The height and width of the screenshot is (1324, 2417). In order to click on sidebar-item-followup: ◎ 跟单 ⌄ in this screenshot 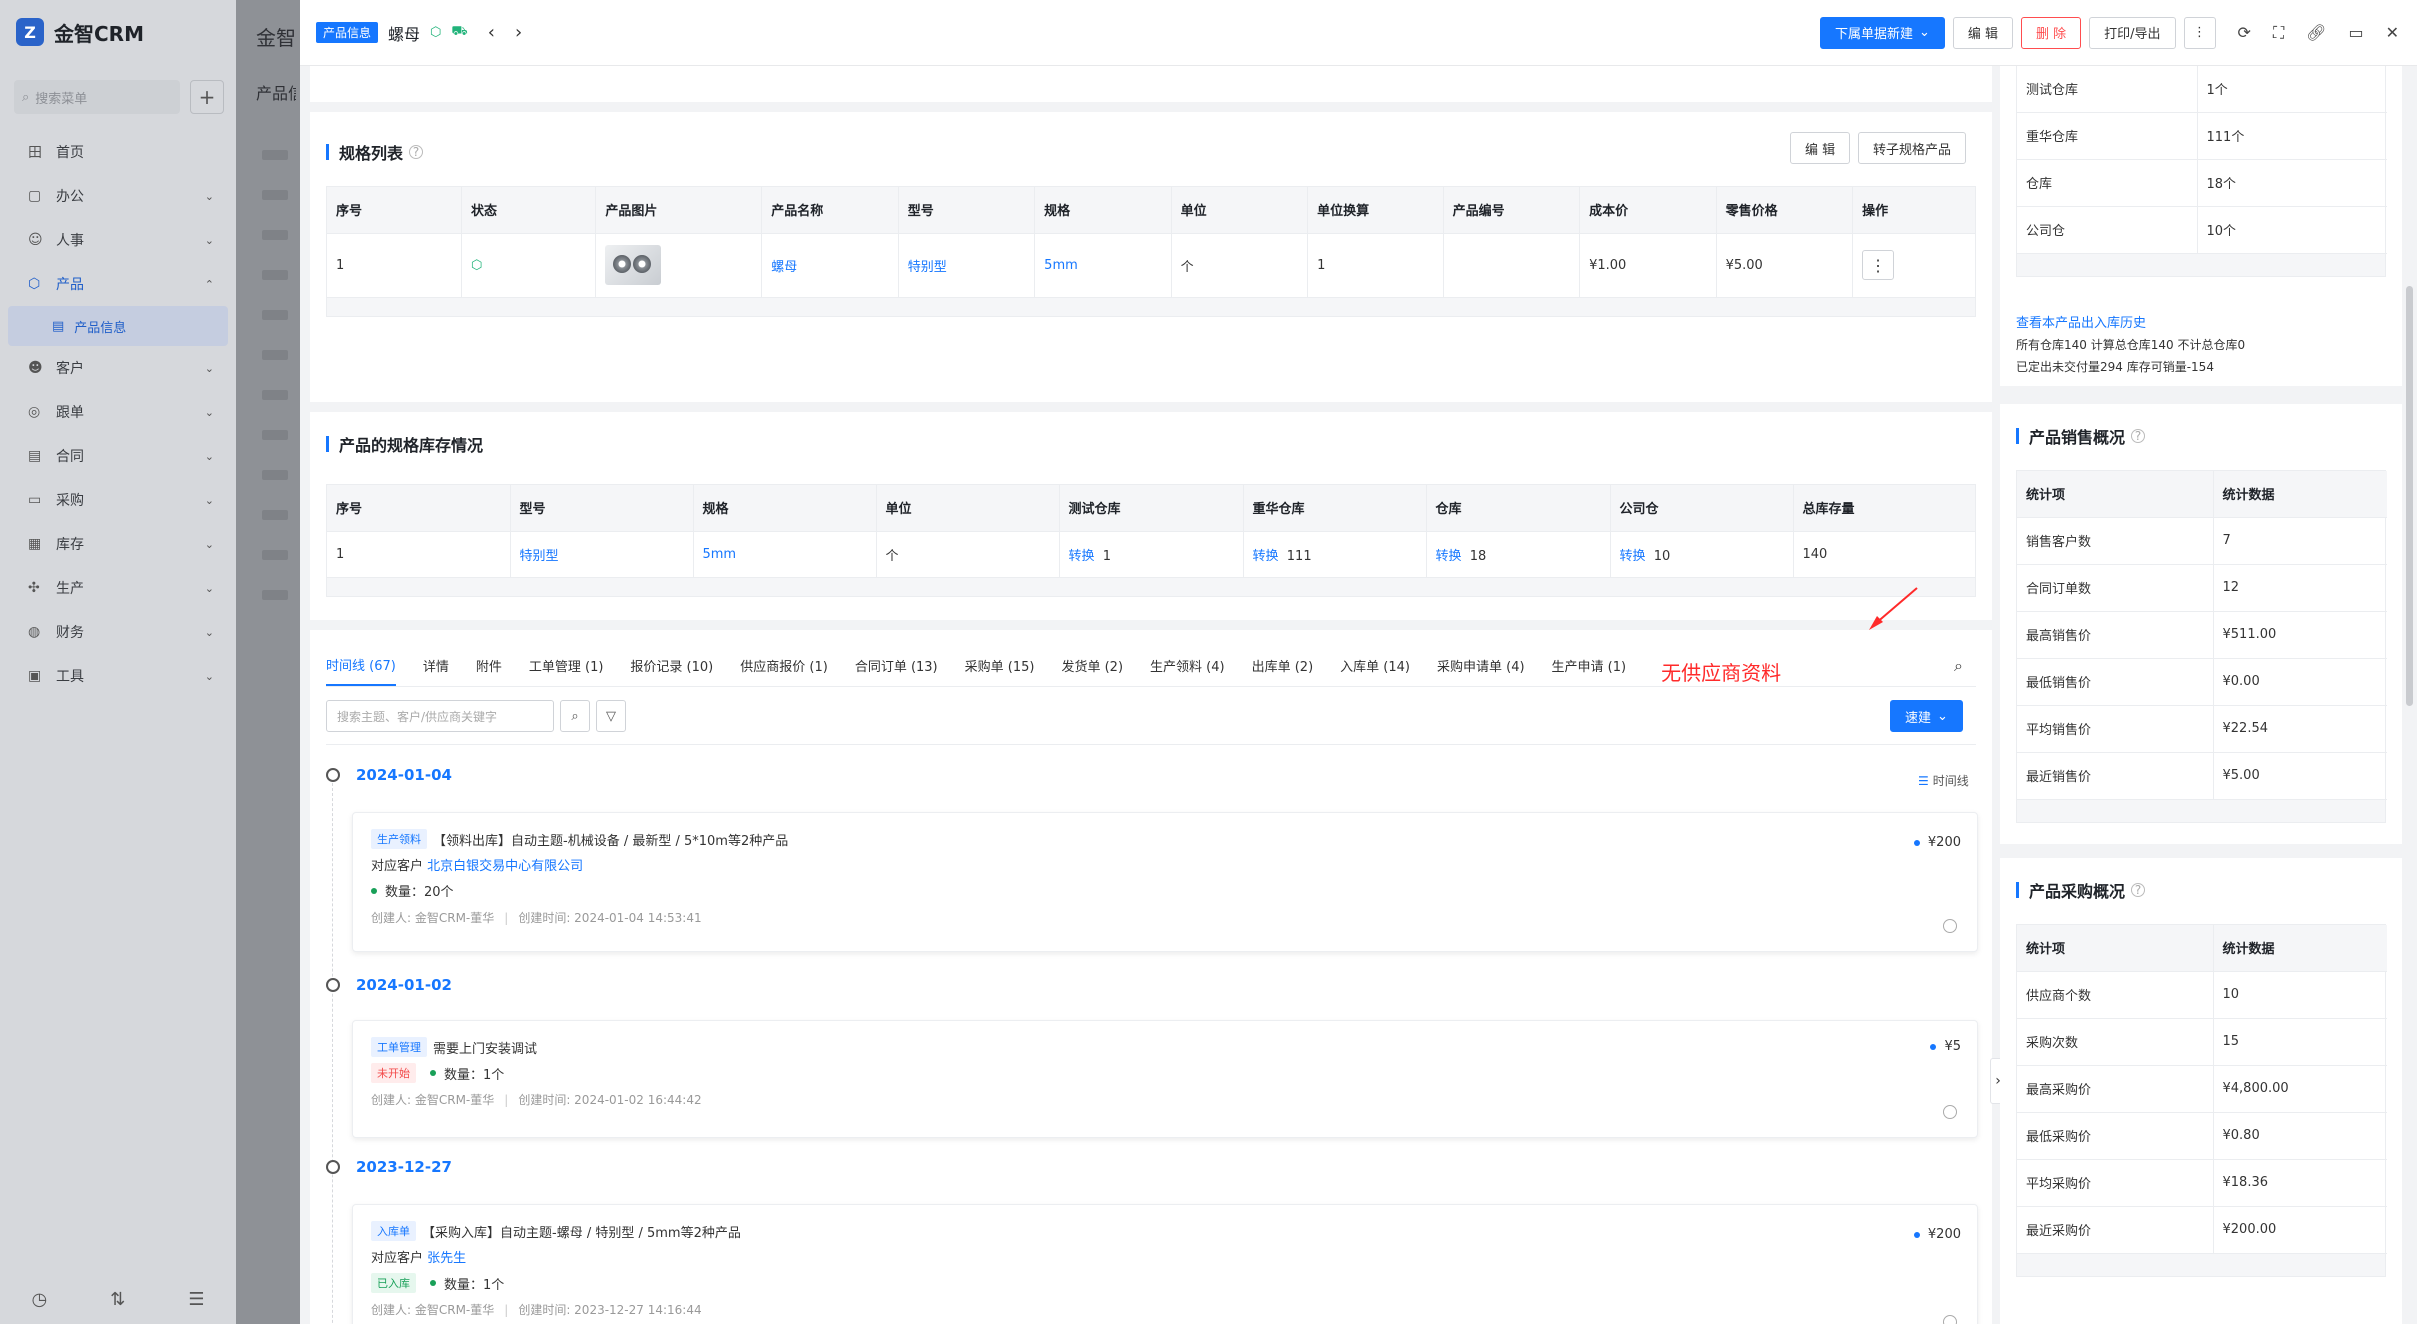, I will do `click(118, 412)`.